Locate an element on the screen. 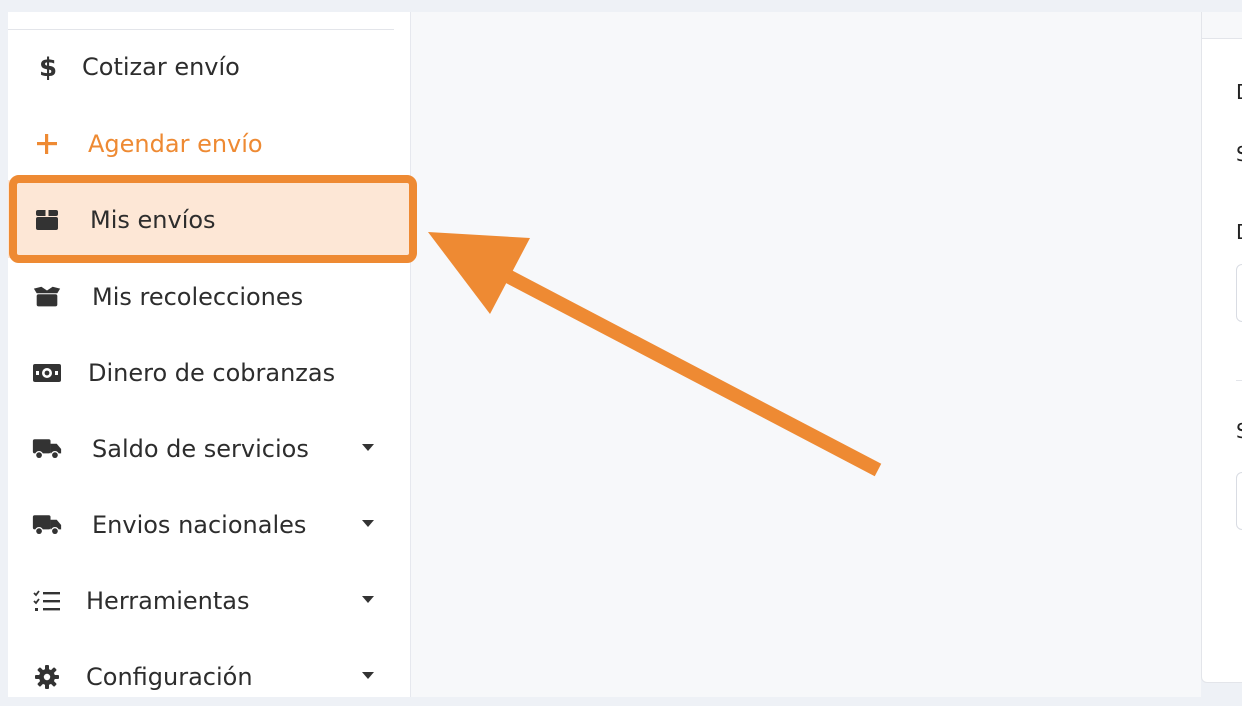  sidebar-item-label: Cotizar envío is located at coordinates (161, 67).